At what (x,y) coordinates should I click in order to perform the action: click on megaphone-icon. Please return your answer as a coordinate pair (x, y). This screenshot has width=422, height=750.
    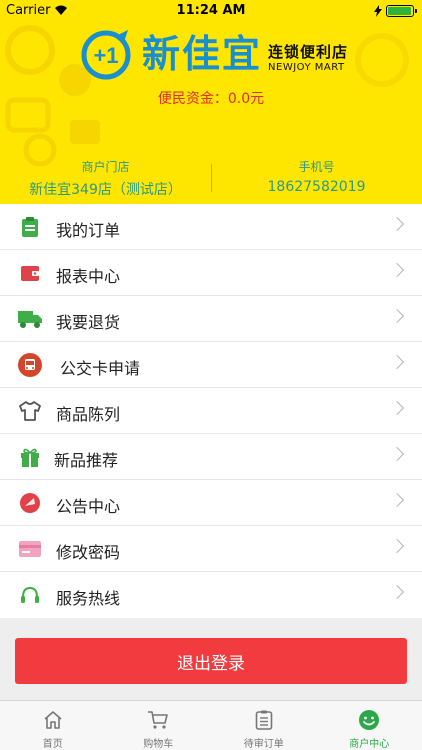
    Looking at the image, I should click on (30, 503).